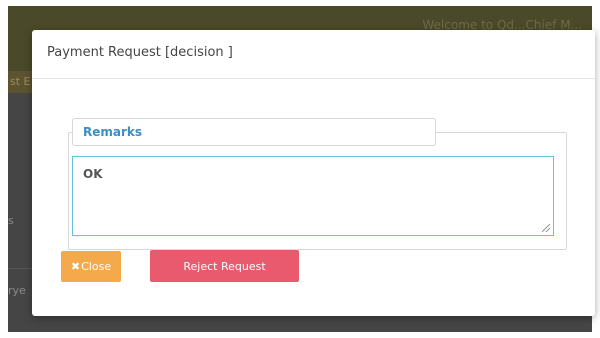 This screenshot has width=600, height=338. I want to click on close-button-label: Close, so click(96, 266).